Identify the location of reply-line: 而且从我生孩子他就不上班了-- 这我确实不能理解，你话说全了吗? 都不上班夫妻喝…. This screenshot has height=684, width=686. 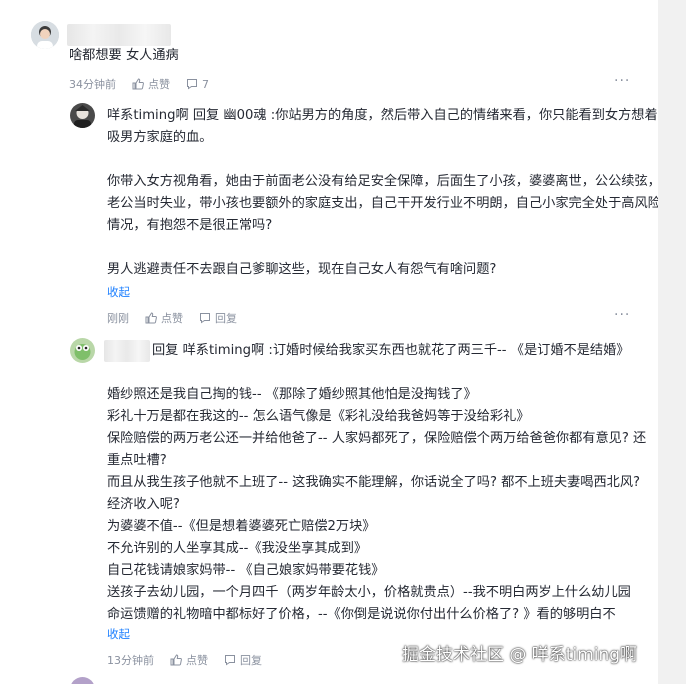
(374, 482).